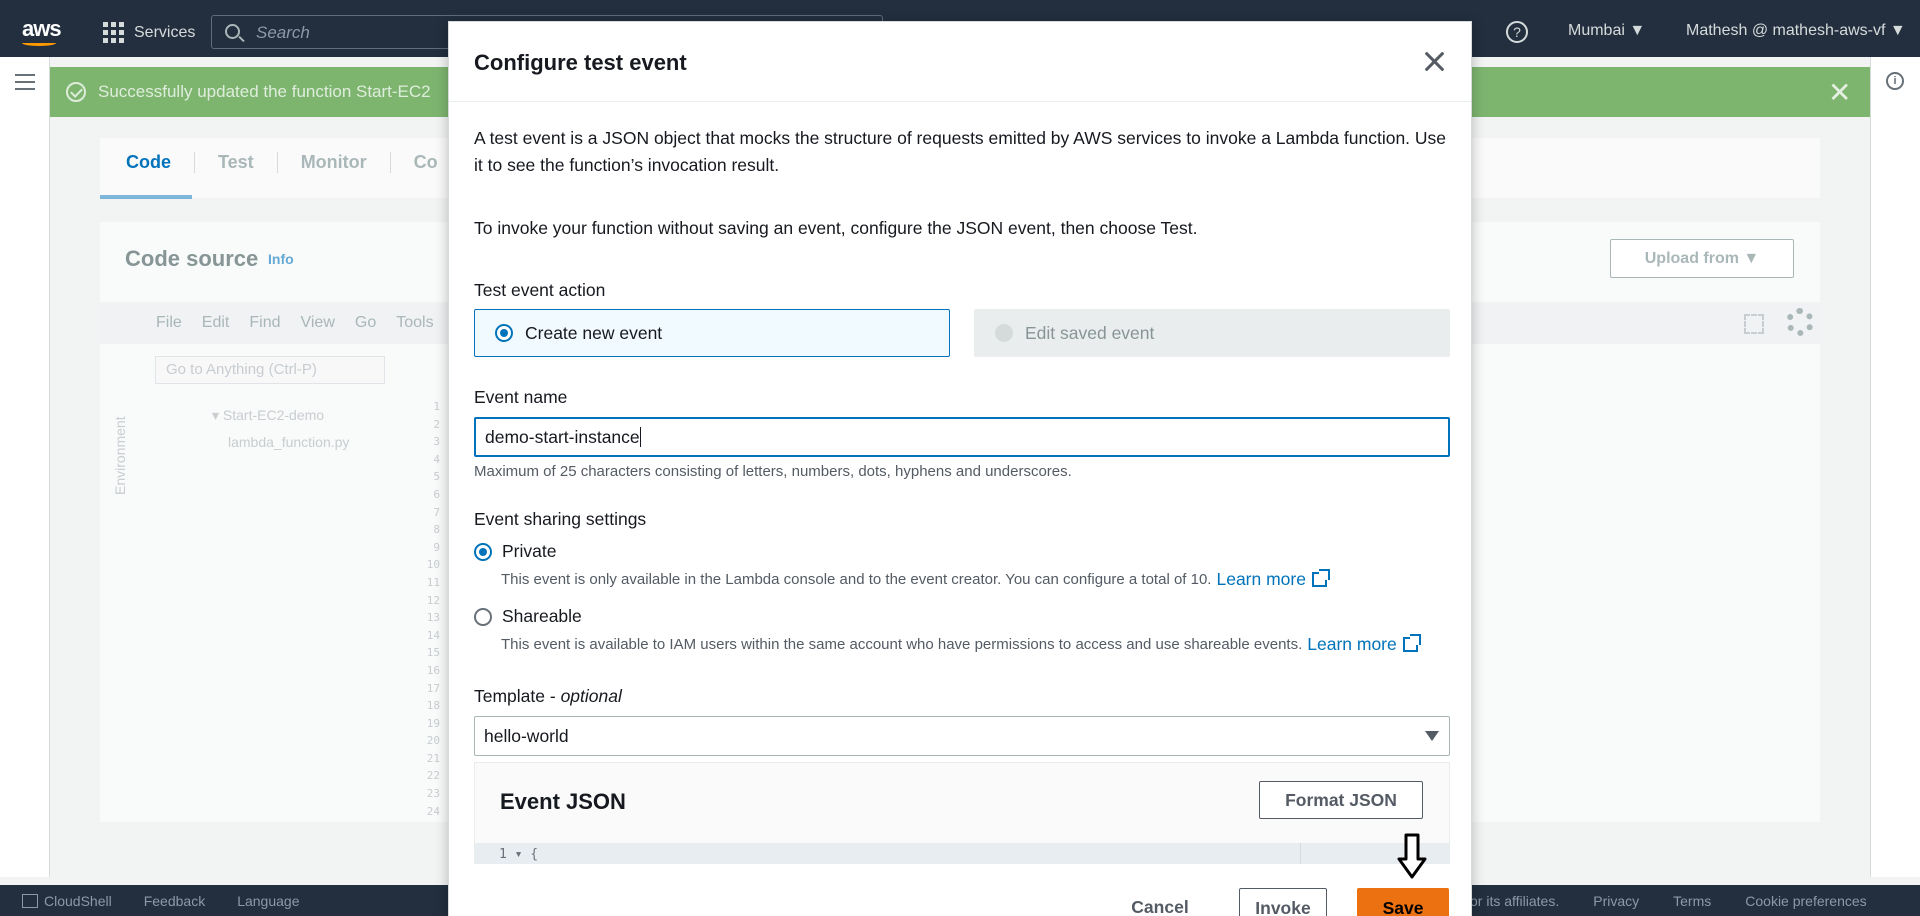  I want to click on fullscreen-icon, so click(1754, 324).